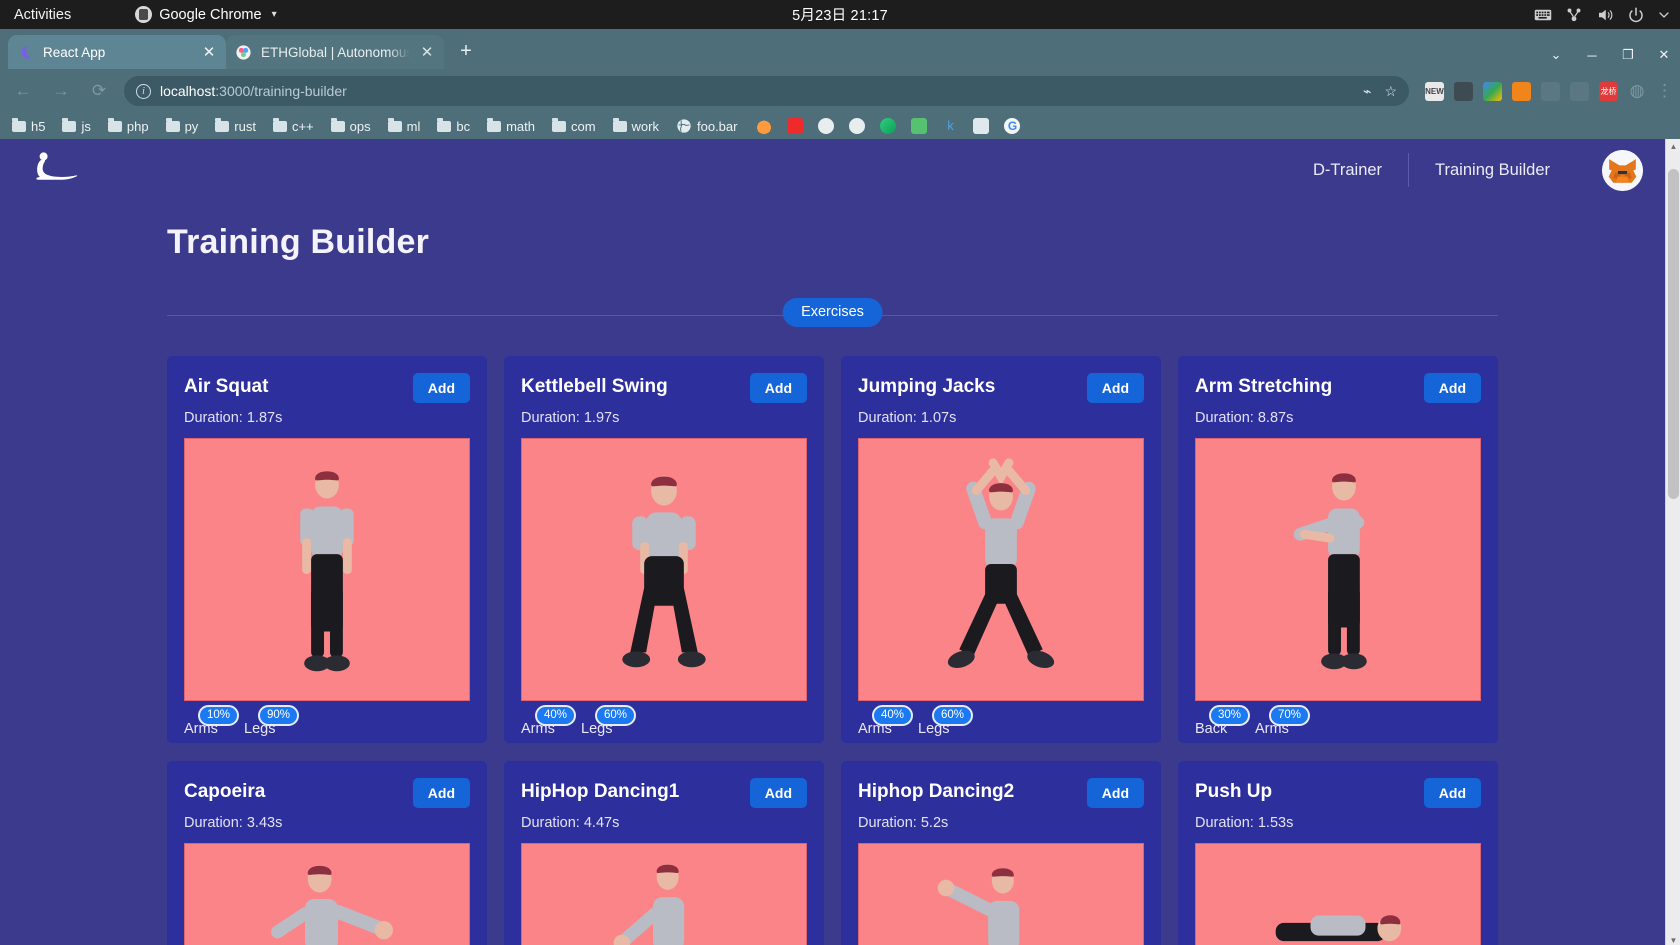  Describe the element at coordinates (1605, 15) in the screenshot. I see `volume-icon` at that location.